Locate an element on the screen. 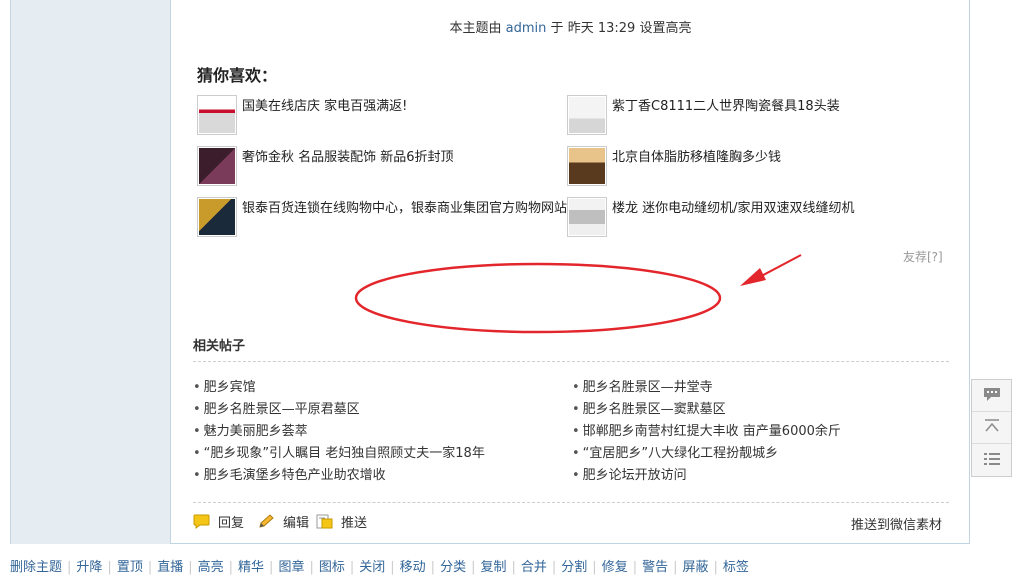  edit-label: 编辑 is located at coordinates (296, 523).